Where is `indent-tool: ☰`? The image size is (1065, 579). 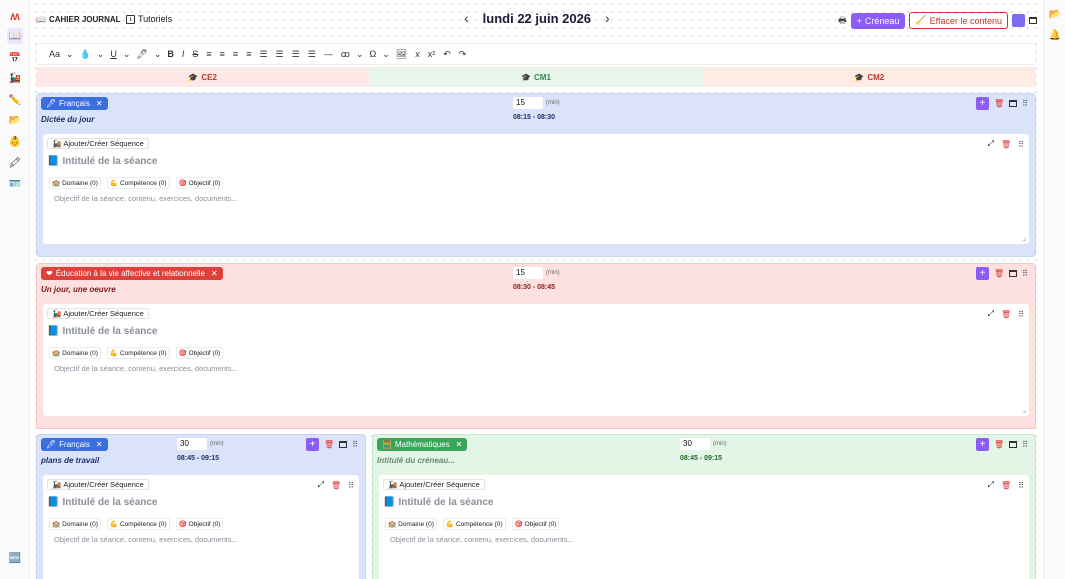 indent-tool: ☰ is located at coordinates (296, 54).